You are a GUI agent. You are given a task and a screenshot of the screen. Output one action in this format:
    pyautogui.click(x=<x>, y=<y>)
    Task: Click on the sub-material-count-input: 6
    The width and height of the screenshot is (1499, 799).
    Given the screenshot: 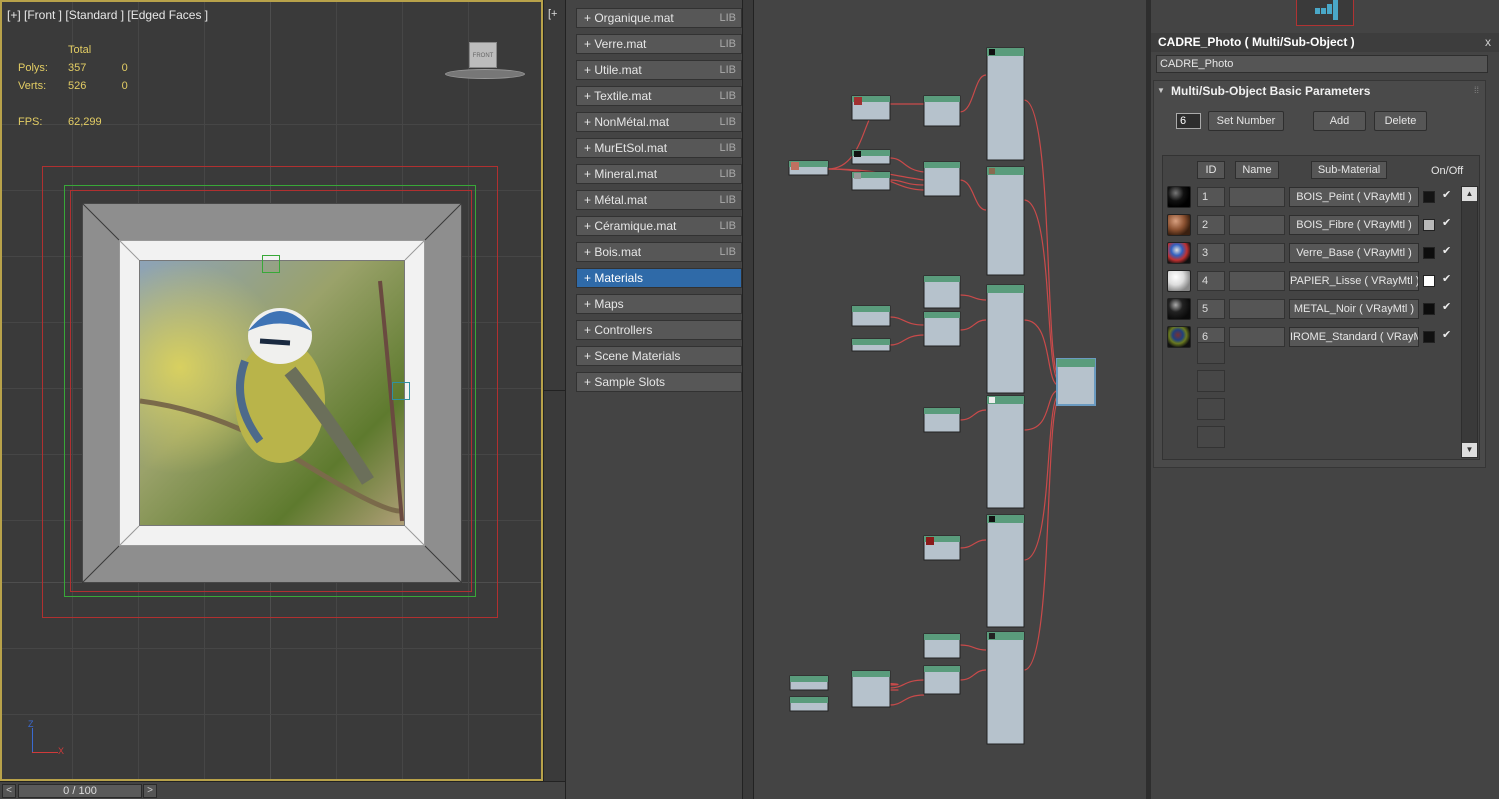 What is the action you would take?
    pyautogui.click(x=1188, y=121)
    